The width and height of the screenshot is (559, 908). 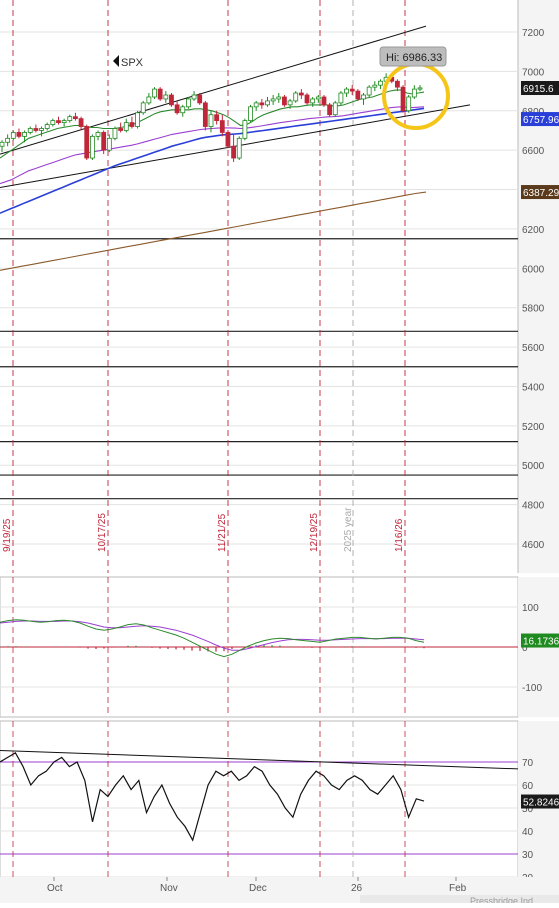 What do you see at coordinates (348, 529) in the screenshot?
I see `year-marker-label: 2025 year` at bounding box center [348, 529].